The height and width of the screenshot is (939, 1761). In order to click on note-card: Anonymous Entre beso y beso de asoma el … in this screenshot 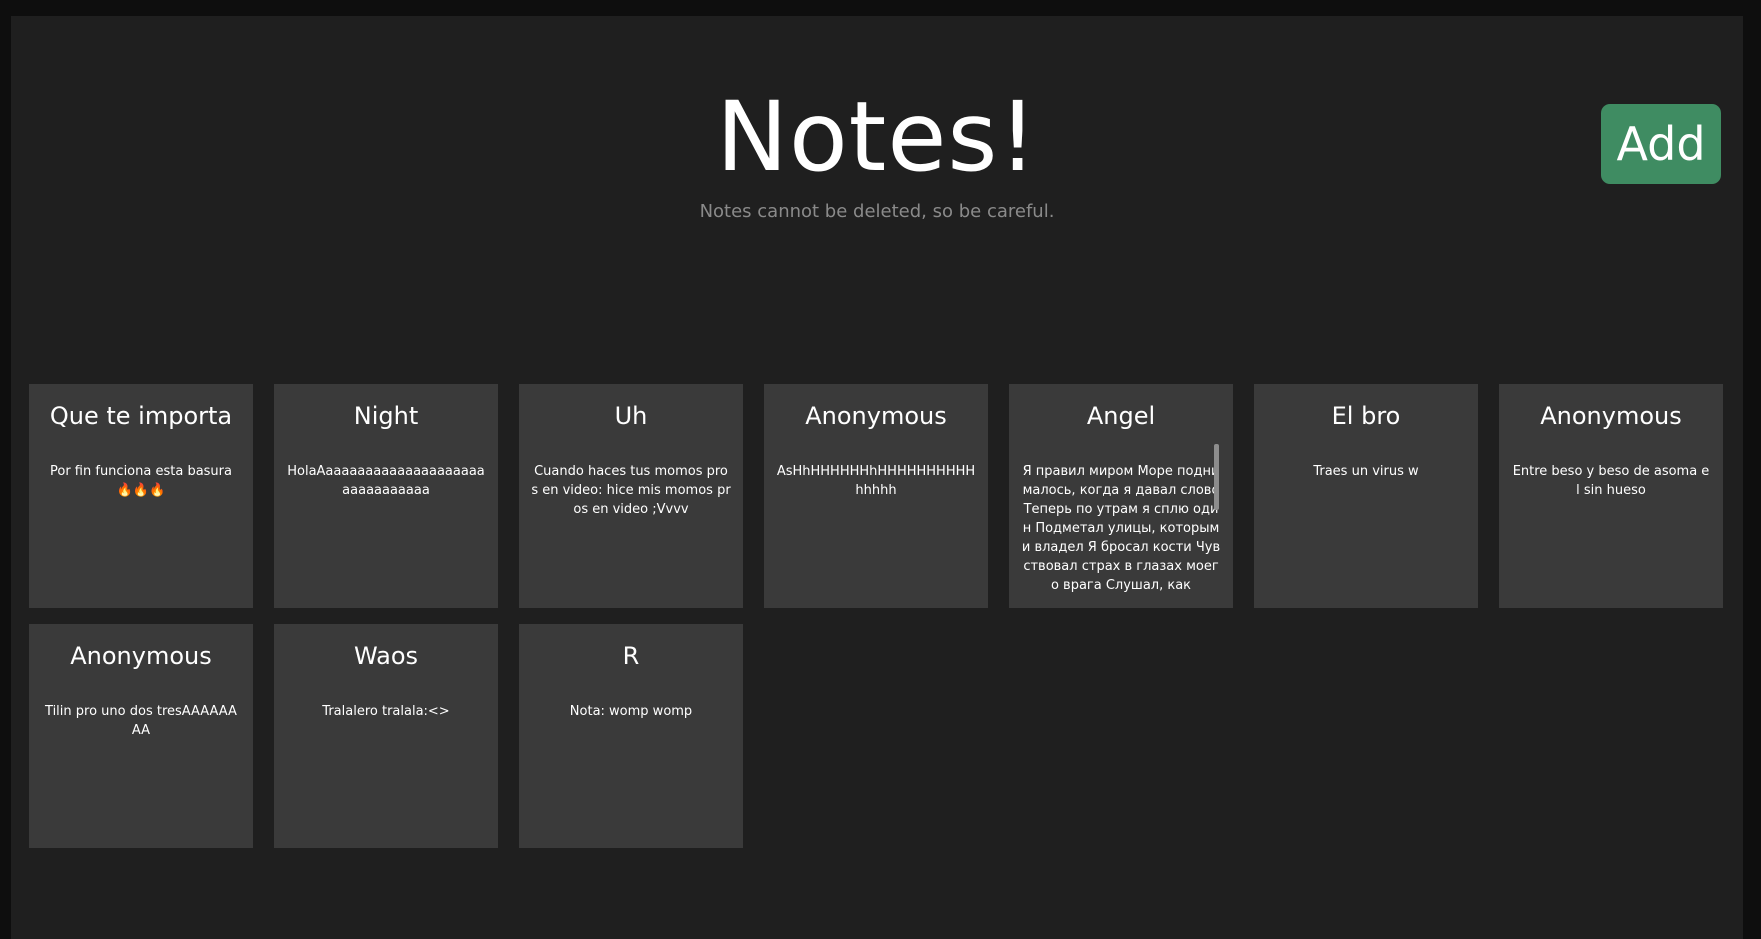, I will do `click(1611, 496)`.